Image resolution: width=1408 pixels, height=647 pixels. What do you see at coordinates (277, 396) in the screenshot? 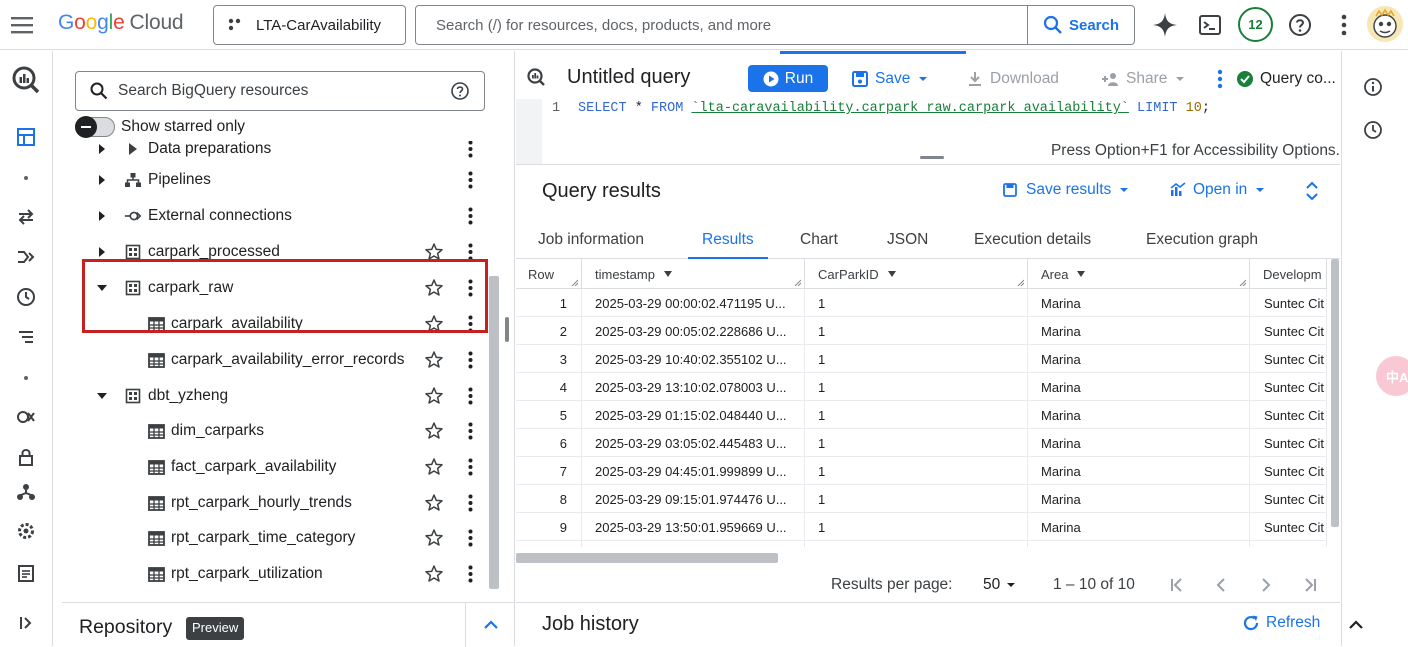
I see `tree-item: dbt_yzheng` at bounding box center [277, 396].